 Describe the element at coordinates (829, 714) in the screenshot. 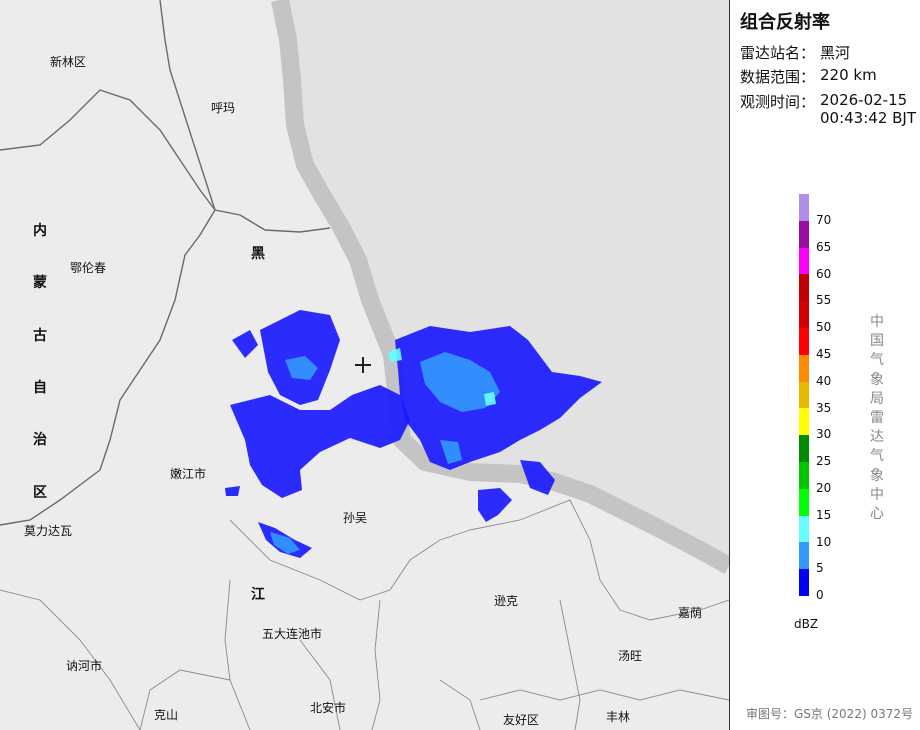

I see `map-approval-number: 审图号：GS京 (2022) 0372号` at that location.